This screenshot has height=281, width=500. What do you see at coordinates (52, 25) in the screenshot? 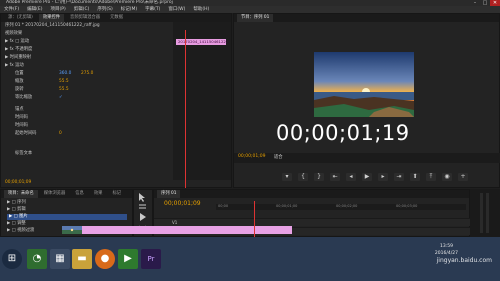
I see `ec-header: 序列 01 * 20170204_141150461222_raff.jpg` at bounding box center [52, 25].